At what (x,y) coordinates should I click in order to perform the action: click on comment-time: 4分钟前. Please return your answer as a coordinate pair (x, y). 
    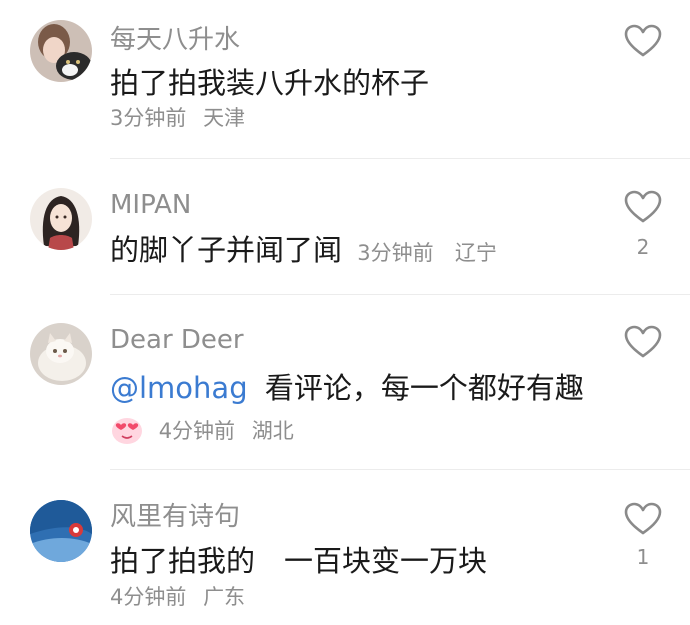
    Looking at the image, I should click on (148, 597).